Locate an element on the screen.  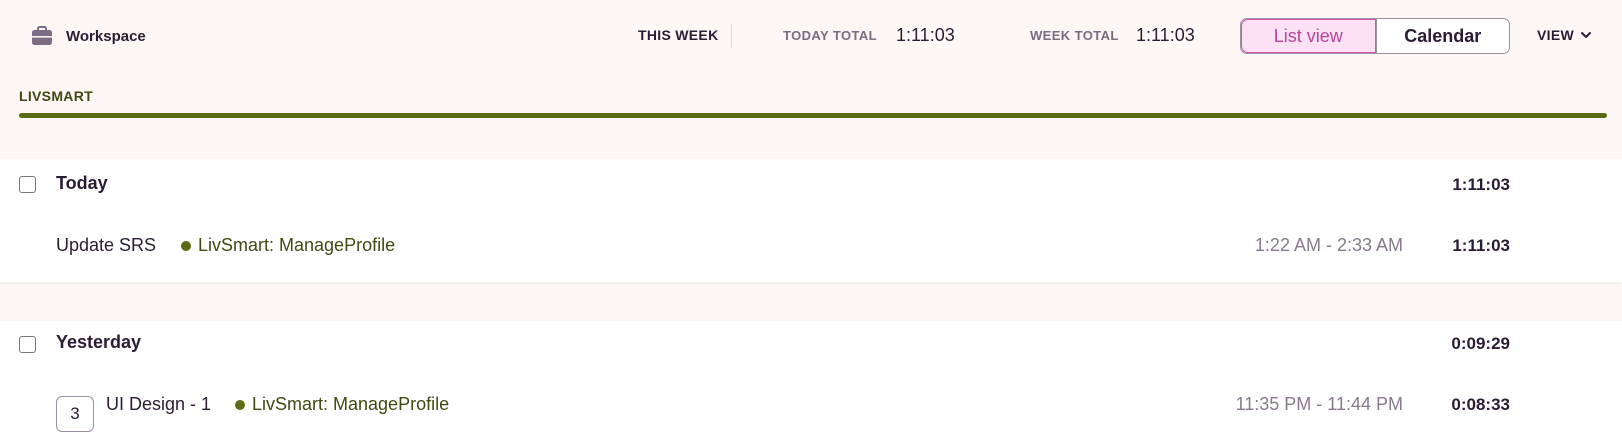
chevron-down-icon is located at coordinates (1586, 35).